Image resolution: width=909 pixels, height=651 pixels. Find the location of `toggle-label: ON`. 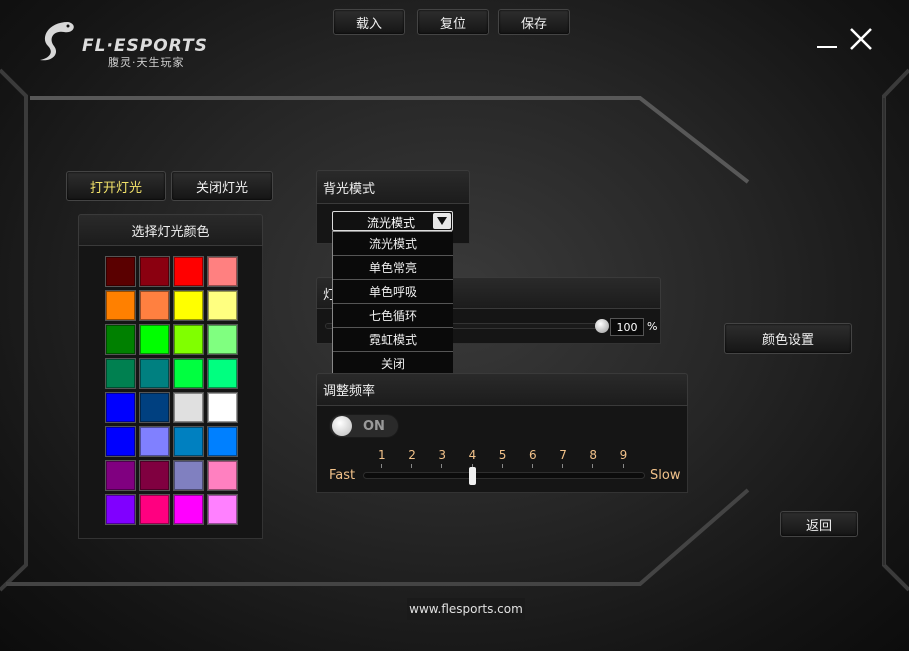

toggle-label: ON is located at coordinates (374, 426).